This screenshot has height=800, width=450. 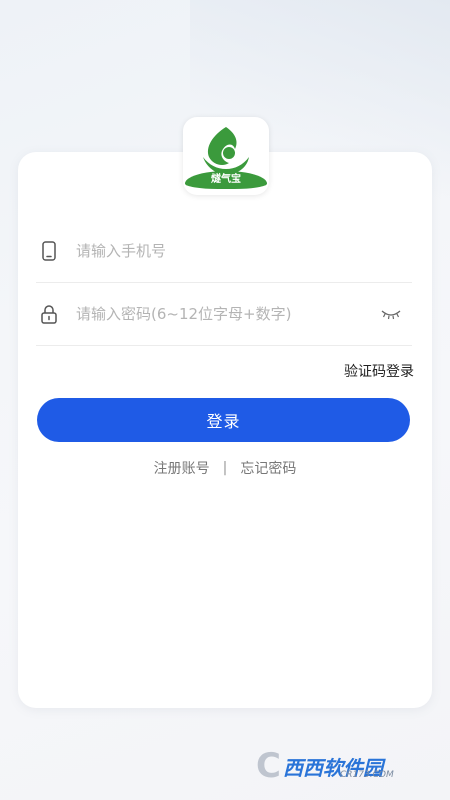 I want to click on lock-icon, so click(x=49, y=314).